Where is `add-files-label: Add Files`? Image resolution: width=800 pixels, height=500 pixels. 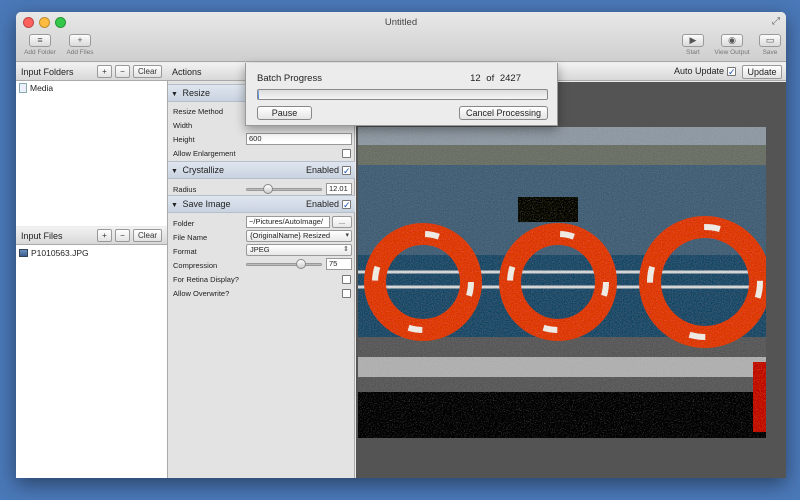 add-files-label: Add Files is located at coordinates (80, 52).